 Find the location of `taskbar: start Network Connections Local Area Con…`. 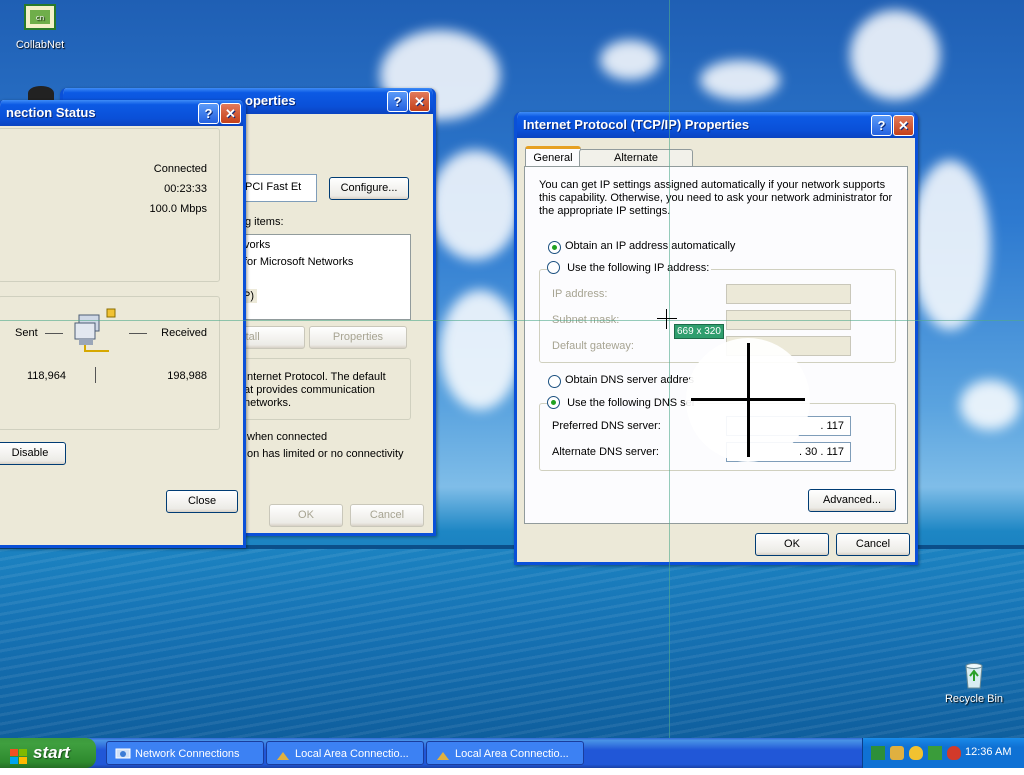

taskbar: start Network Connections Local Area Con… is located at coordinates (512, 753).